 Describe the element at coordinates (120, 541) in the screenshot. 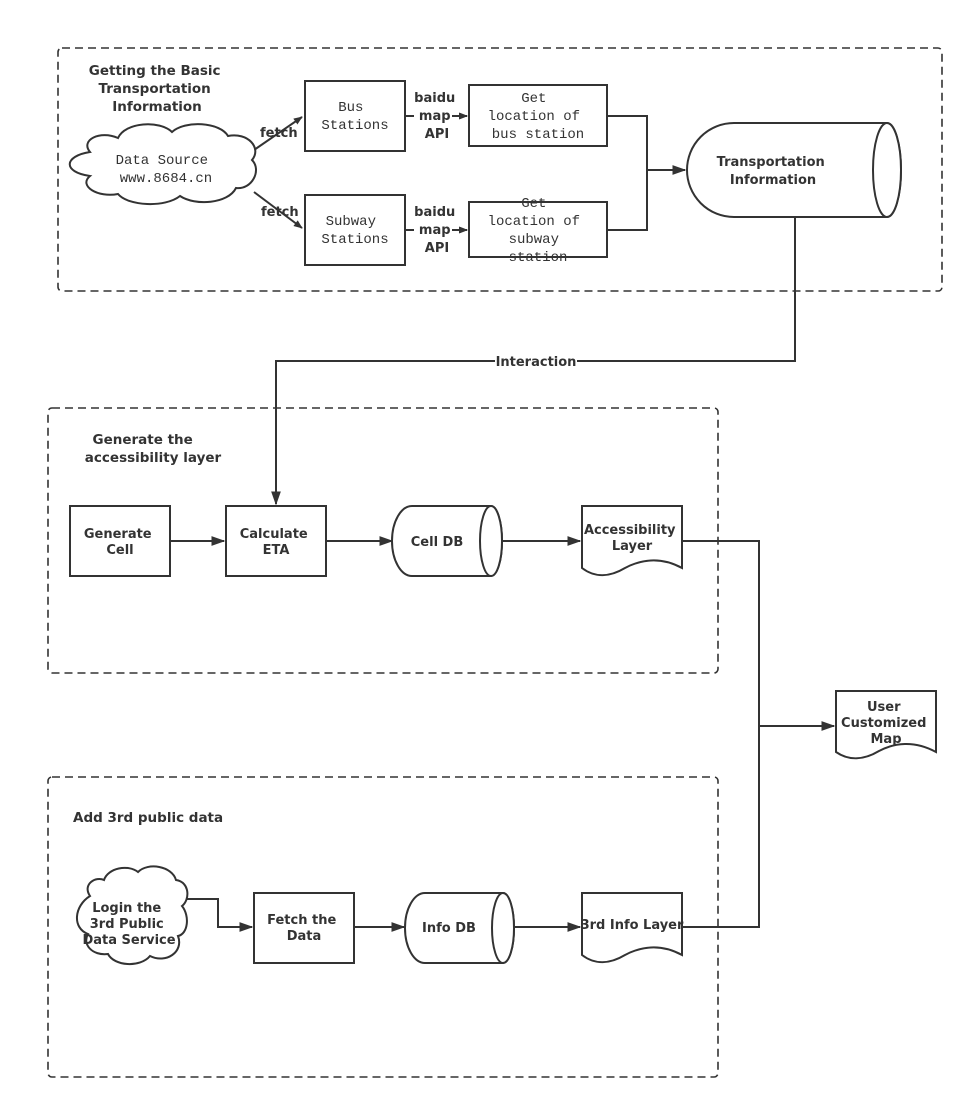

I see `node-generate-cell: Generate Cell` at that location.